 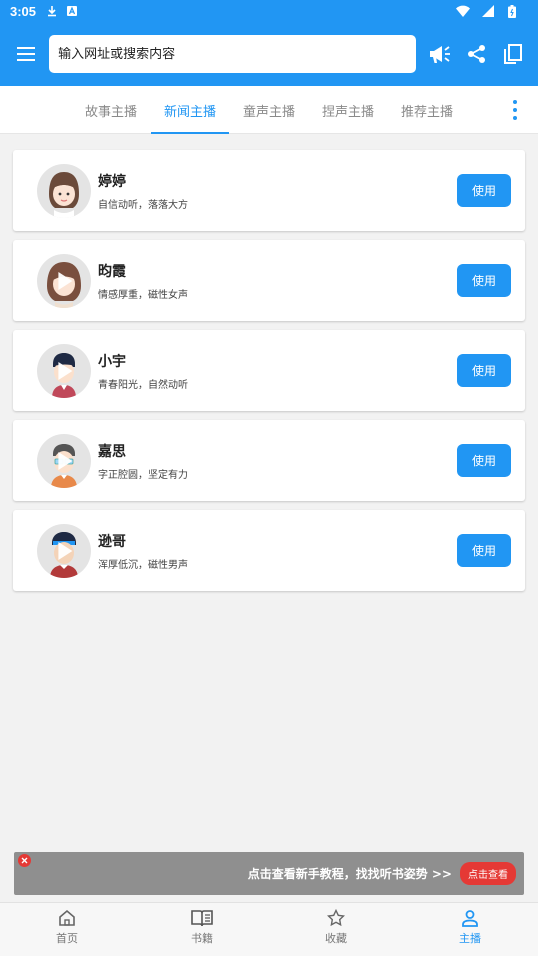 What do you see at coordinates (143, 205) in the screenshot?
I see `anchor-desc: 自信动听，落落大方` at bounding box center [143, 205].